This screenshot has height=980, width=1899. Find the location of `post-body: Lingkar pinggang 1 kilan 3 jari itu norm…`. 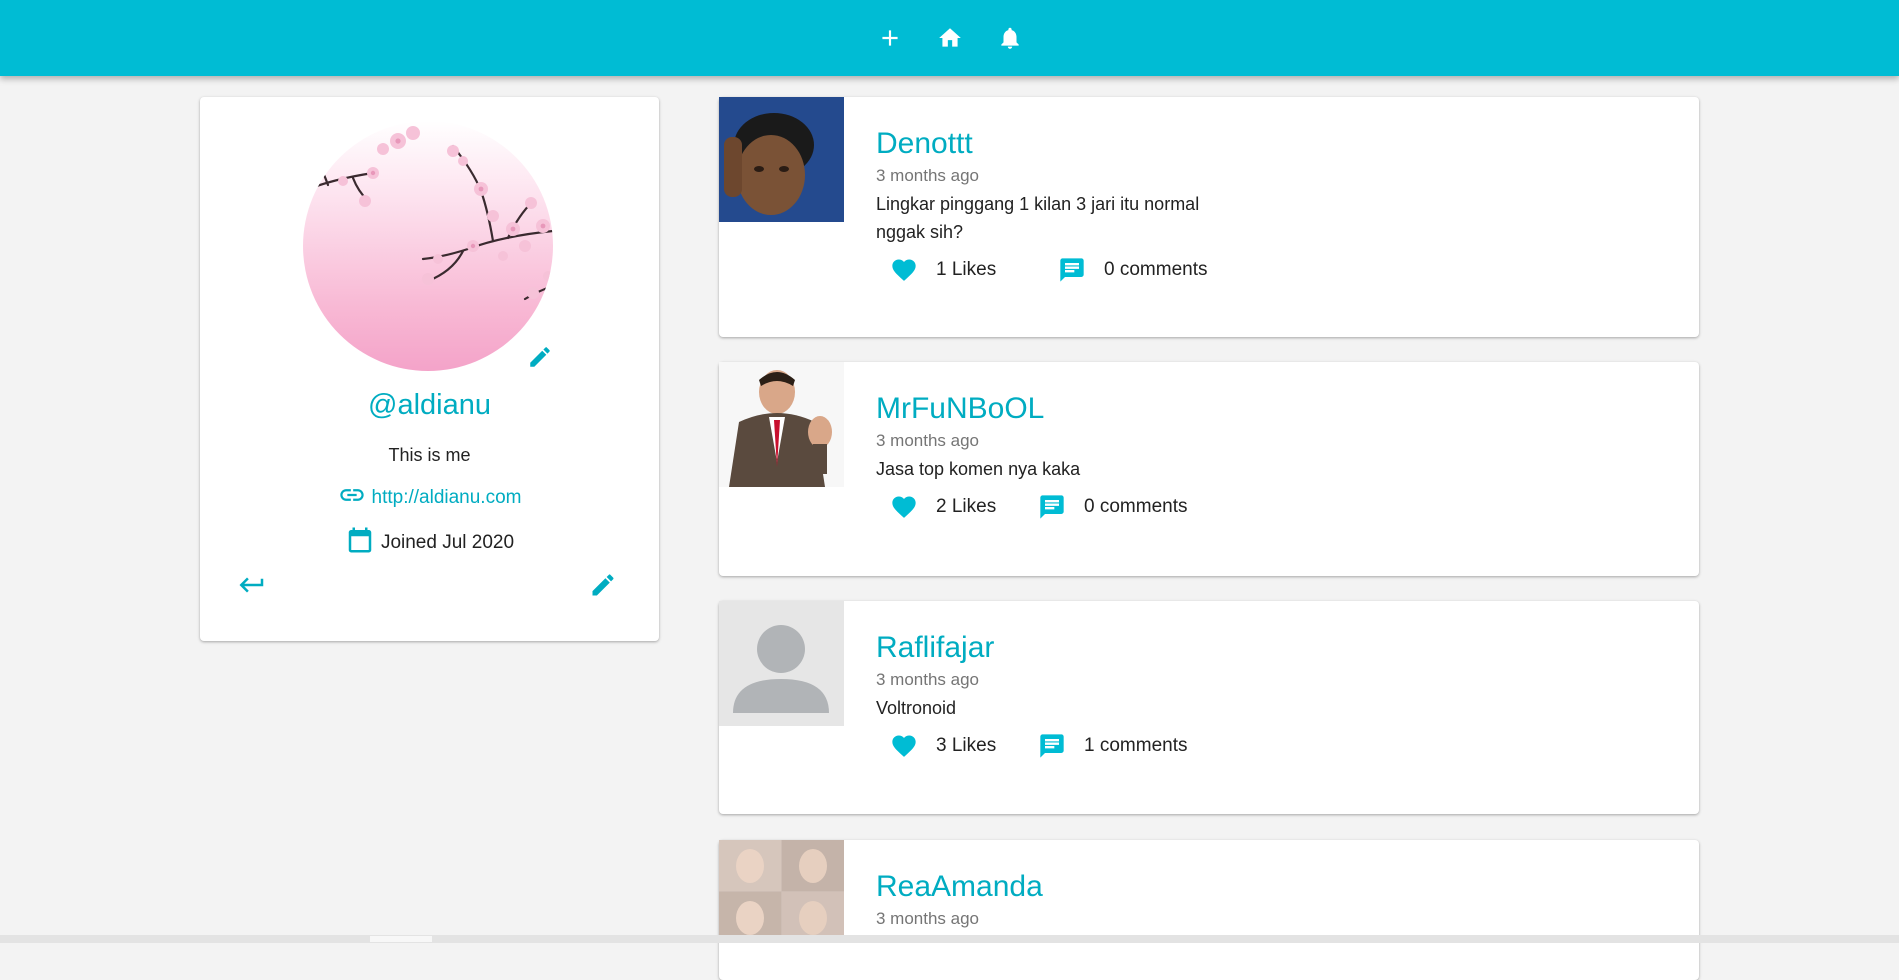

post-body: Lingkar pinggang 1 kilan 3 jari itu norm… is located at coordinates (1038, 218).